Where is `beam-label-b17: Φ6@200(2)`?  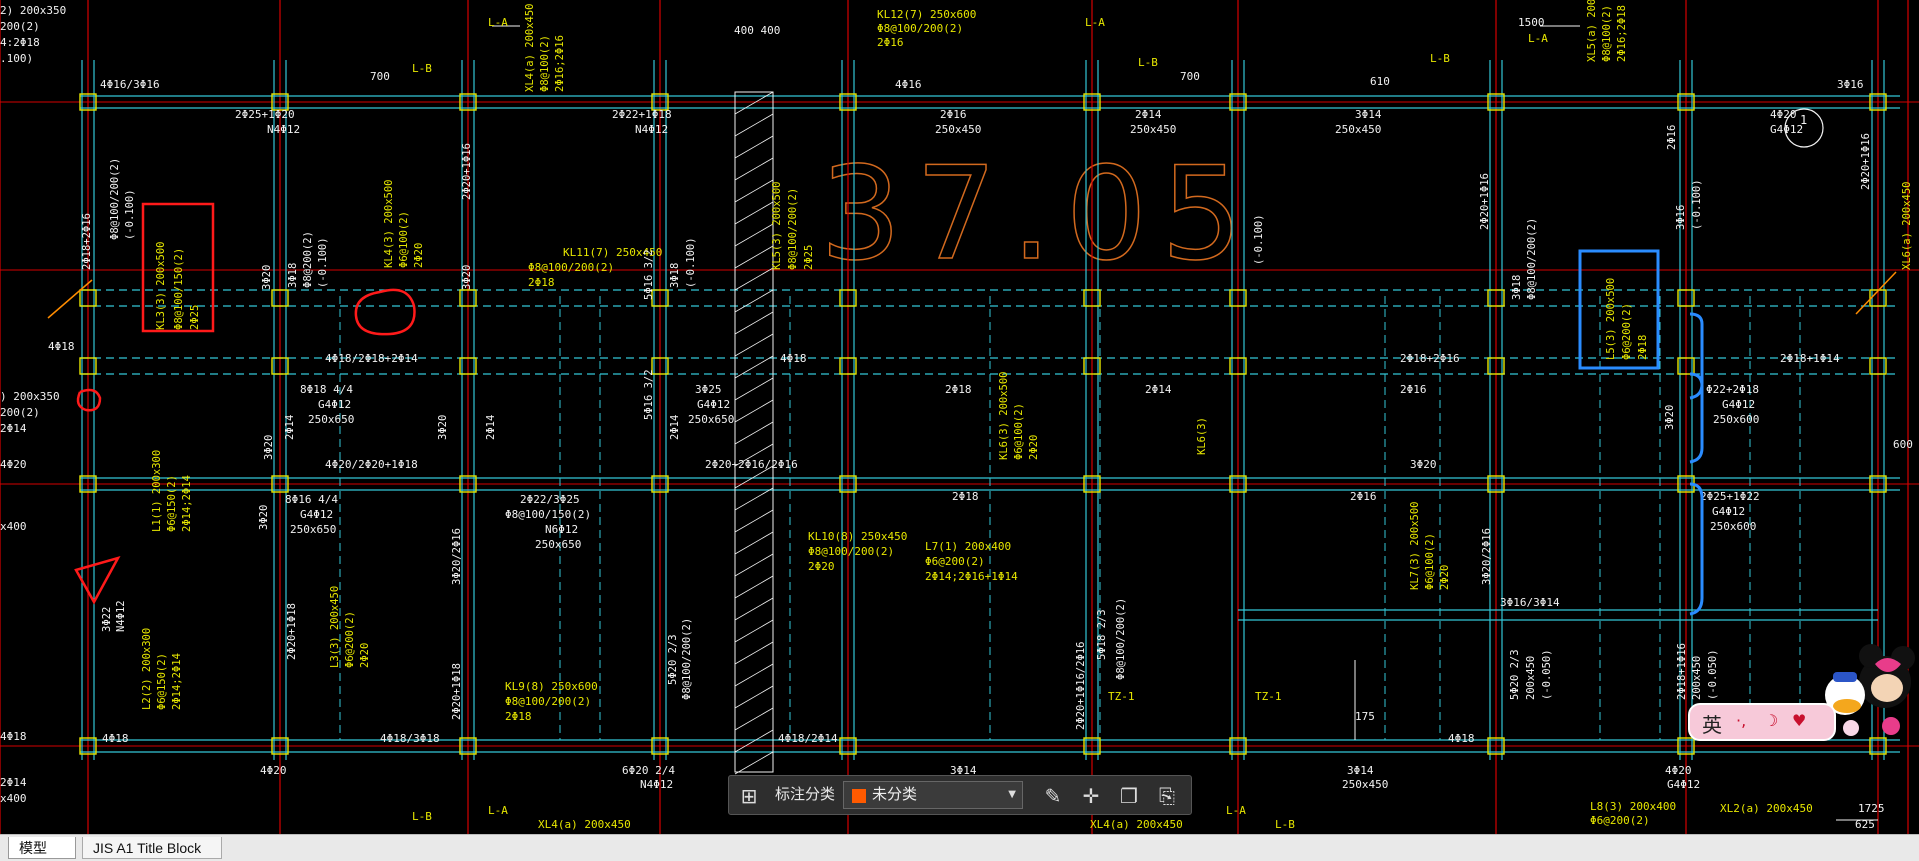
beam-label-b17: Φ6@200(2) is located at coordinates (1620, 820).